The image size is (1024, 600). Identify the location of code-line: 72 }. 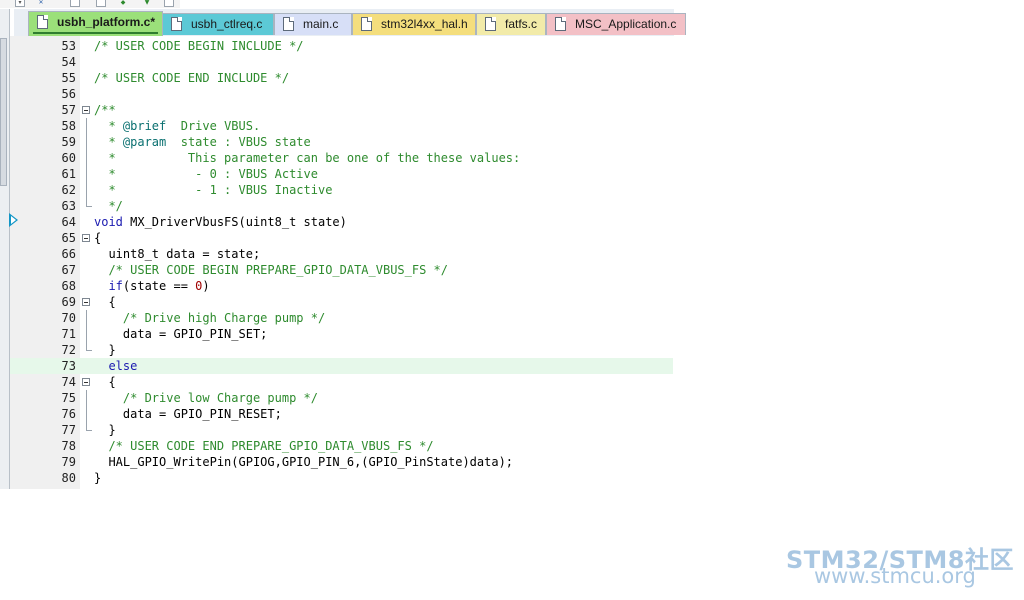
(341, 350).